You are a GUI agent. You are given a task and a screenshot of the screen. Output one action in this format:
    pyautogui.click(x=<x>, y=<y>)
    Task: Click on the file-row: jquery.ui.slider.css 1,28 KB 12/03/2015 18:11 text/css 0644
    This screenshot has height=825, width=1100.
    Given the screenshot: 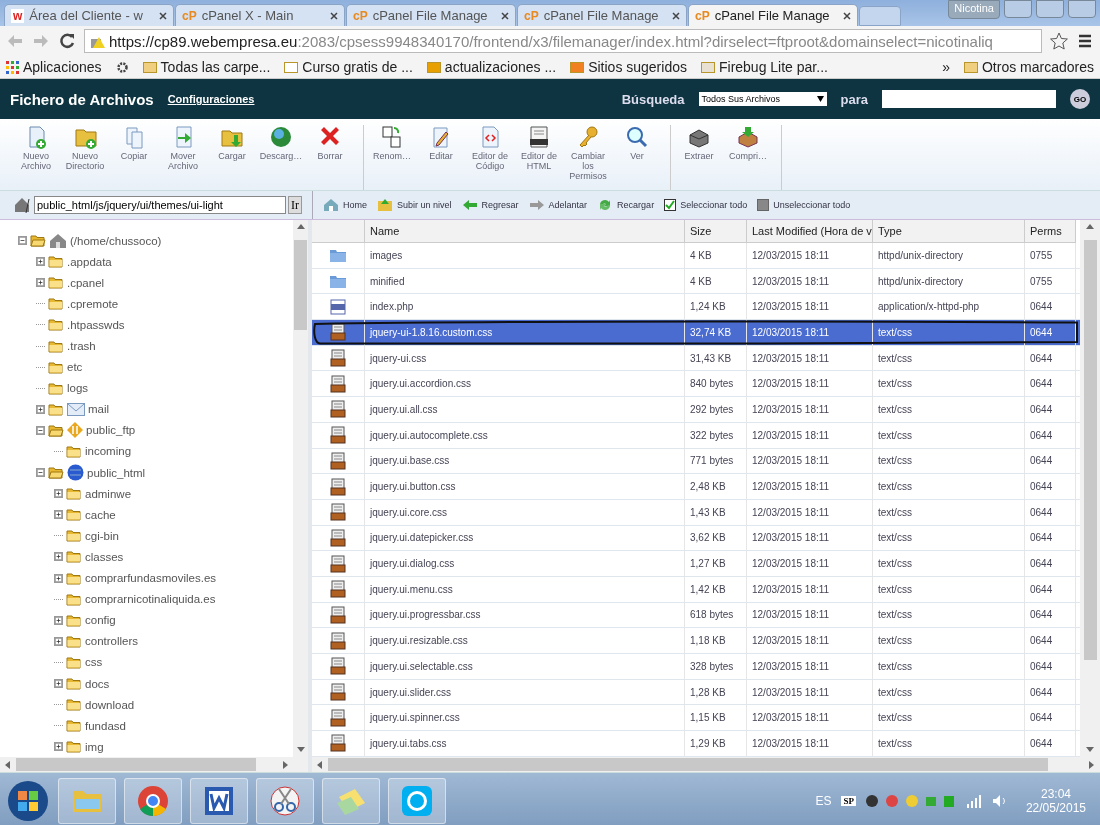 What is the action you would take?
    pyautogui.click(x=696, y=692)
    